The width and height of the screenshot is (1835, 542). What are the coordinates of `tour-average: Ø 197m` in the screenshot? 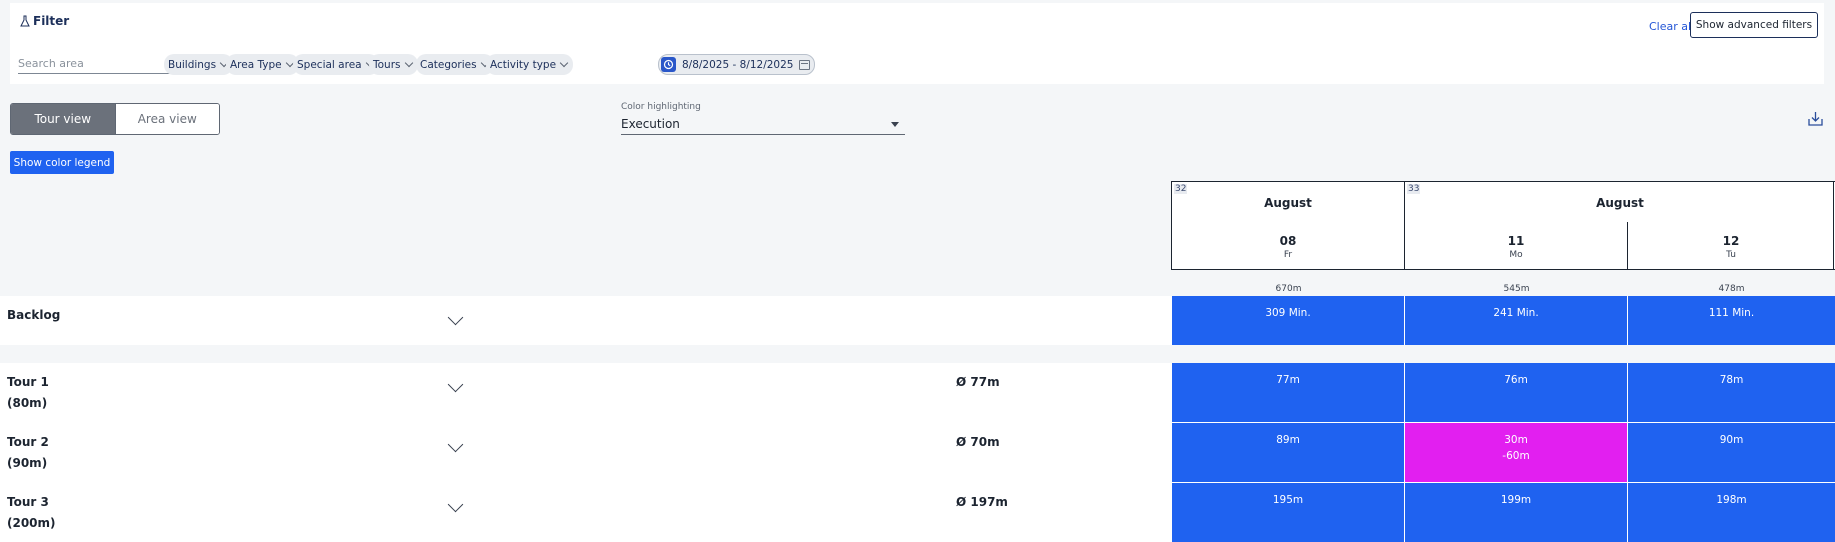 It's located at (982, 502).